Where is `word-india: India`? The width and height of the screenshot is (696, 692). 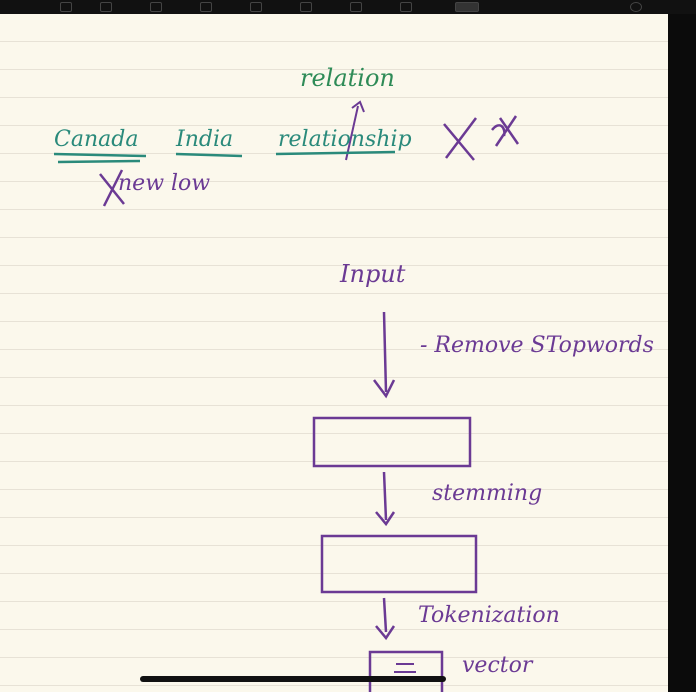 word-india: India is located at coordinates (204, 139).